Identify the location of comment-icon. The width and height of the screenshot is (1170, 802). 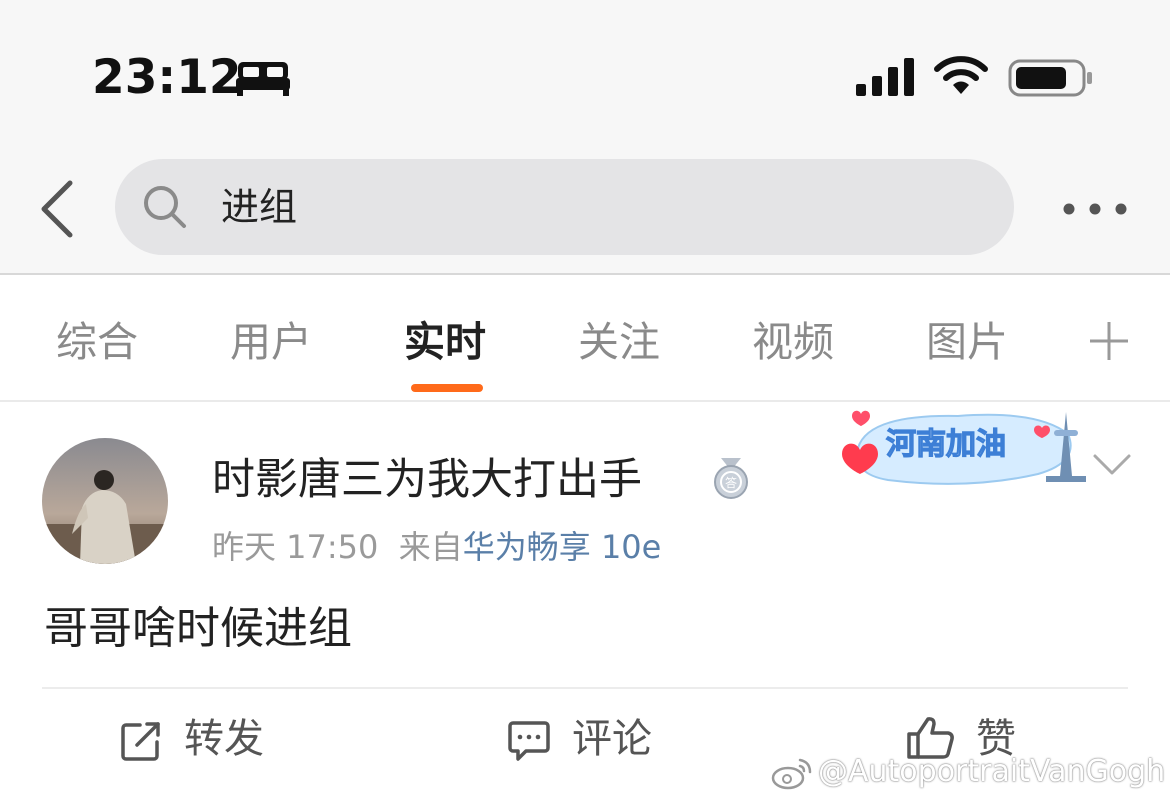
(529, 741).